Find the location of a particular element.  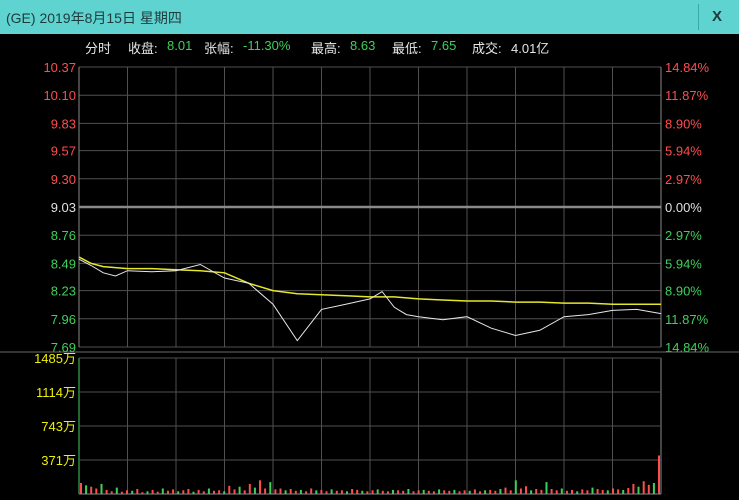

price-tick-label: 8.23 is located at coordinates (63, 291).